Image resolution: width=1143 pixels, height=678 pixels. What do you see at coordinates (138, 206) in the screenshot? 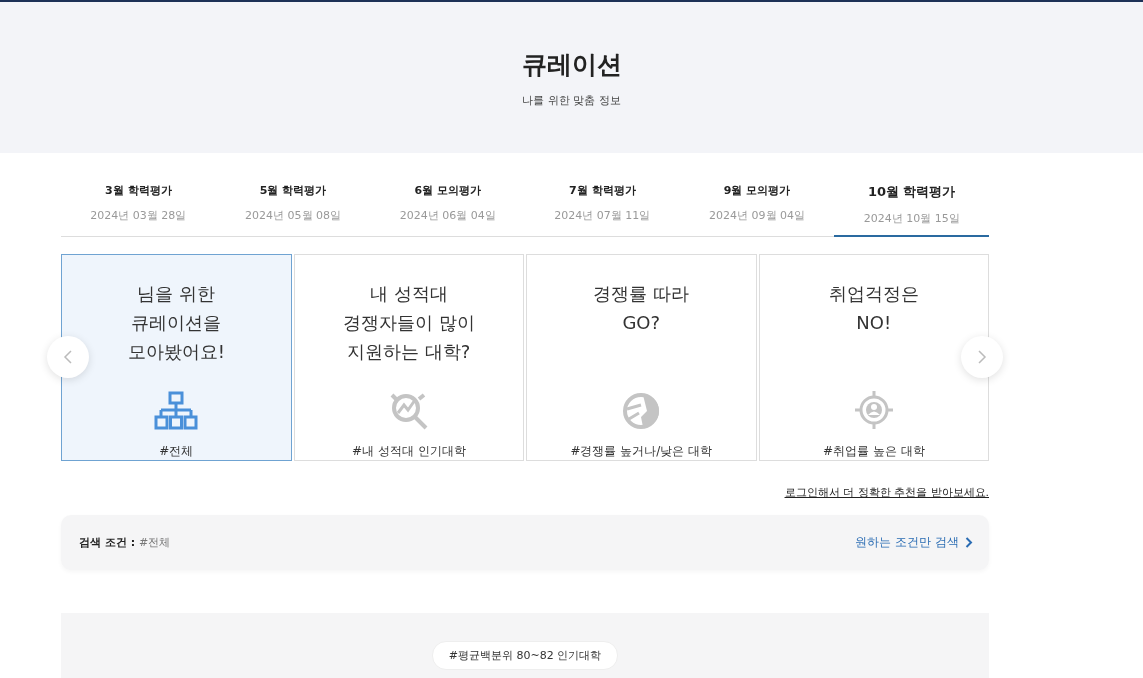
I see `exam-tab: 3월 학력평가 2024년 03월 28일` at bounding box center [138, 206].